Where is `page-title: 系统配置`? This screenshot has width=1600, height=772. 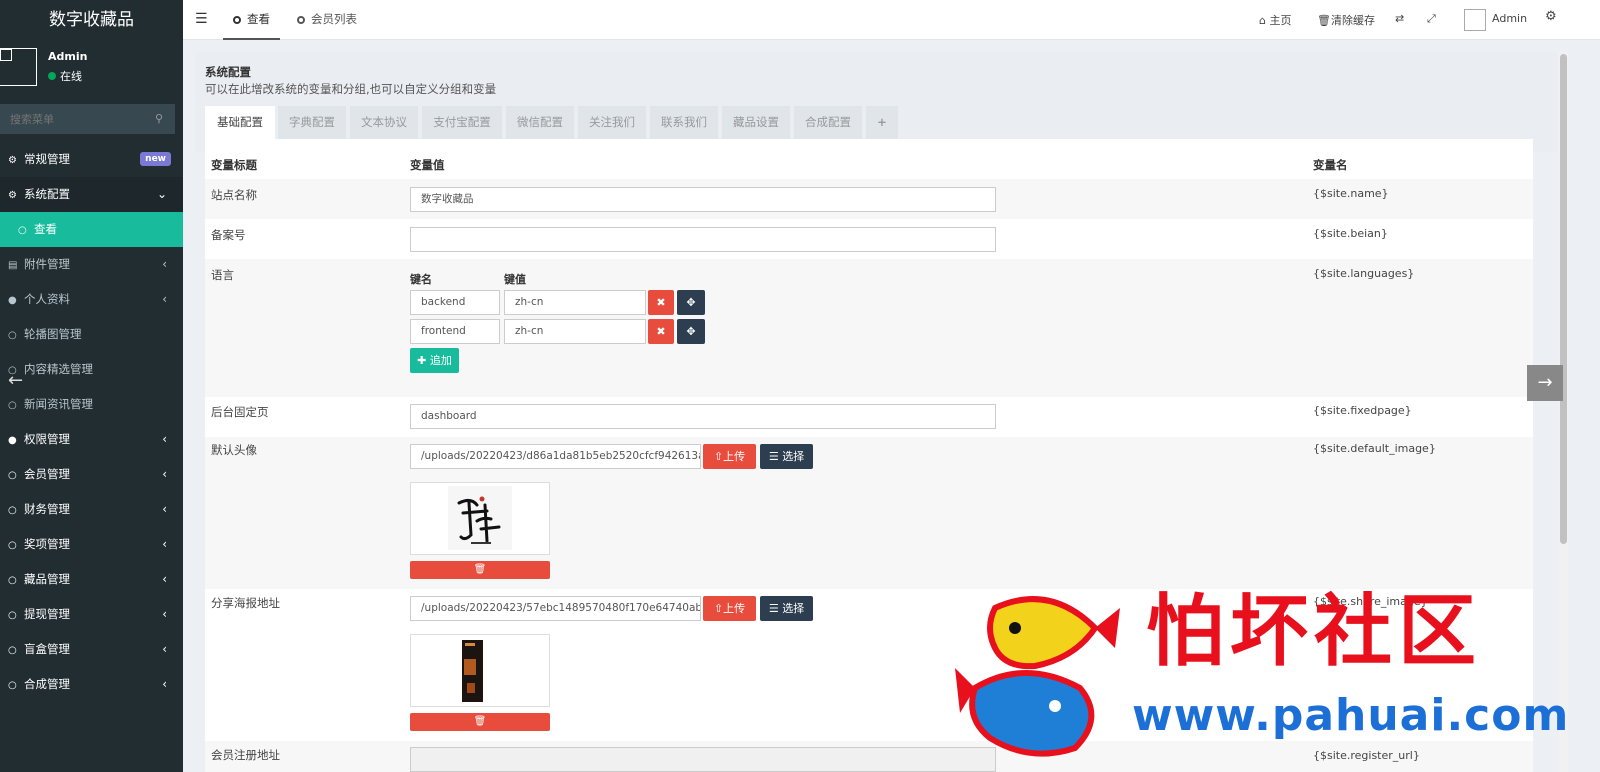 page-title: 系统配置 is located at coordinates (228, 72).